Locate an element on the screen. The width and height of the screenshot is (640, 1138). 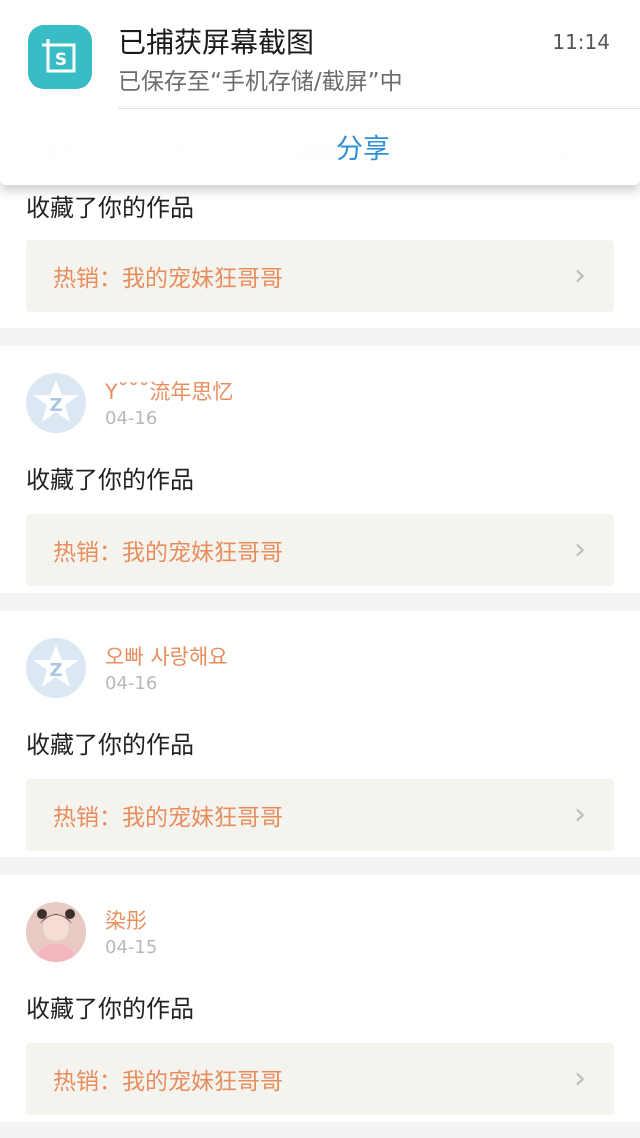
notification-title: 已捕获屏幕截图 is located at coordinates (216, 42).